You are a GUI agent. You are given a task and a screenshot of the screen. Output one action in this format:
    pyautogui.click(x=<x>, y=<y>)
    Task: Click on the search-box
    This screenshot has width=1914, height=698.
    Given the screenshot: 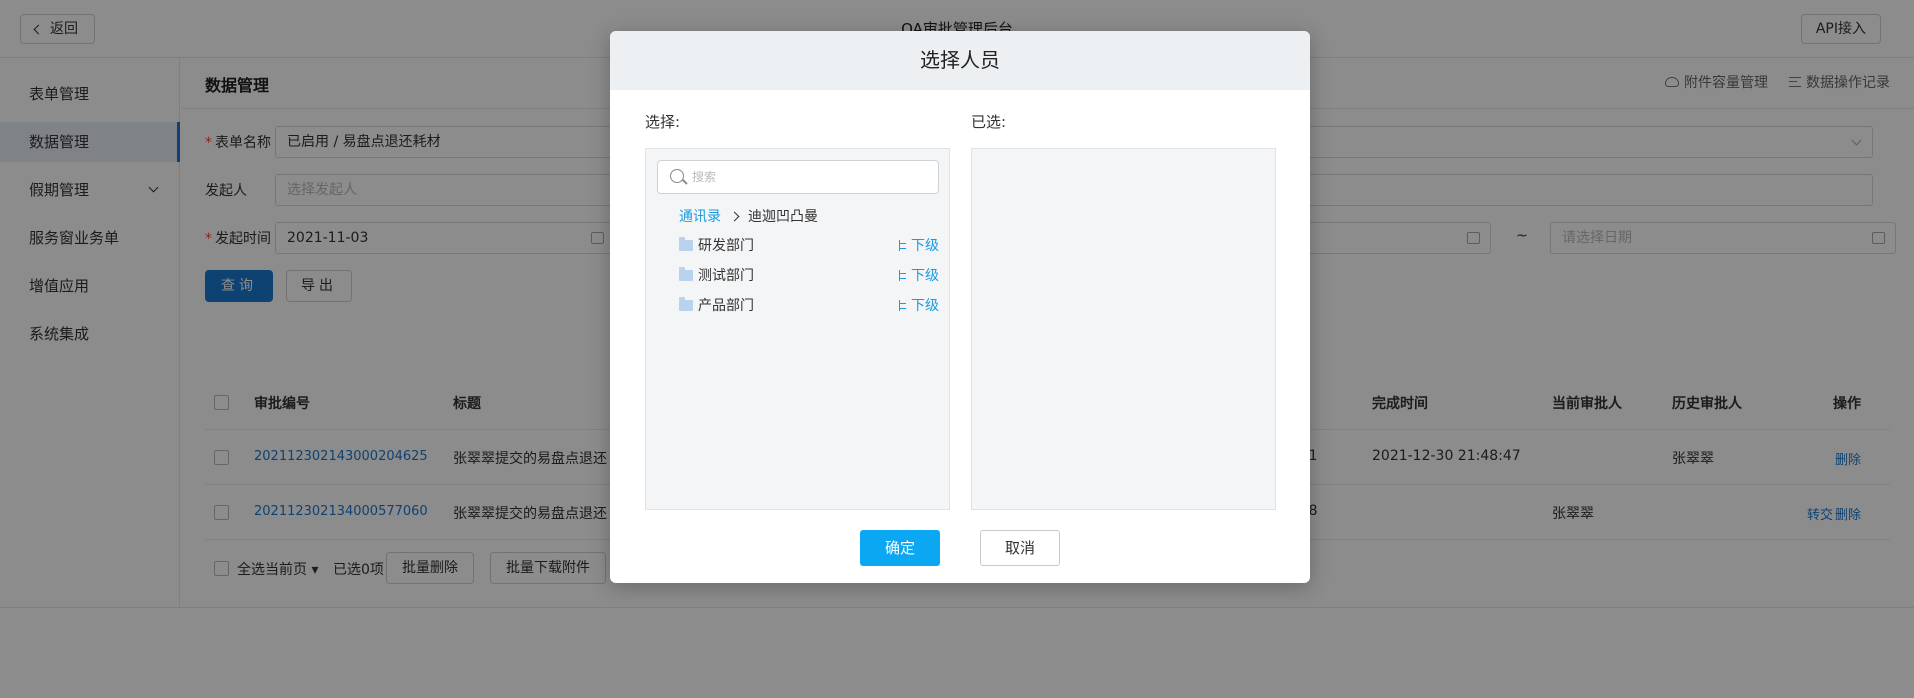 What is the action you would take?
    pyautogui.click(x=798, y=177)
    